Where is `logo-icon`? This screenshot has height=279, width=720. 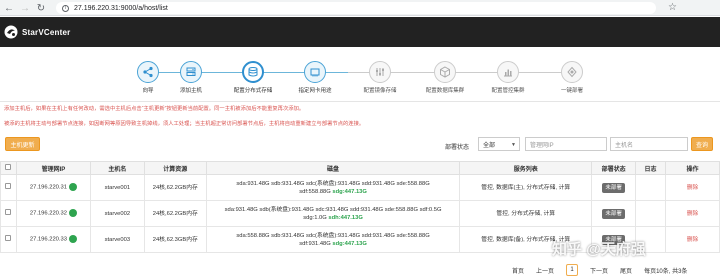
logo-icon is located at coordinates (11, 32).